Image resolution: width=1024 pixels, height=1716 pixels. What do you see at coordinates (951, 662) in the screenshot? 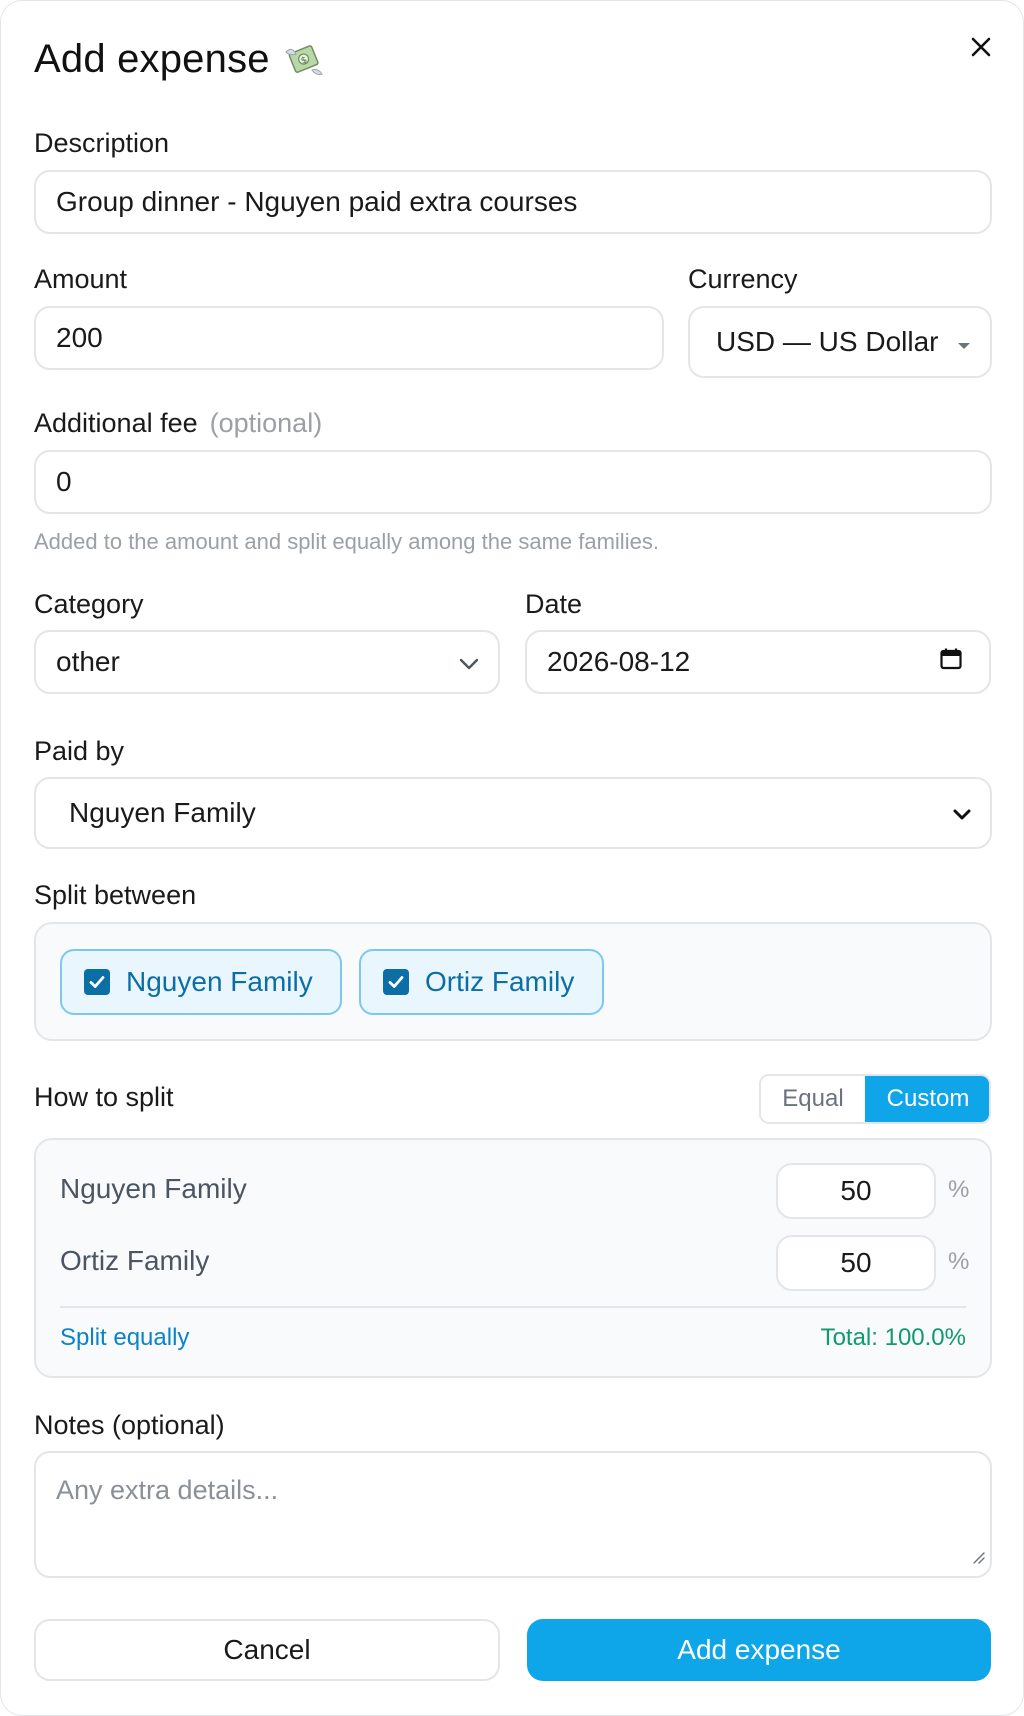
I see `calendar-icon` at bounding box center [951, 662].